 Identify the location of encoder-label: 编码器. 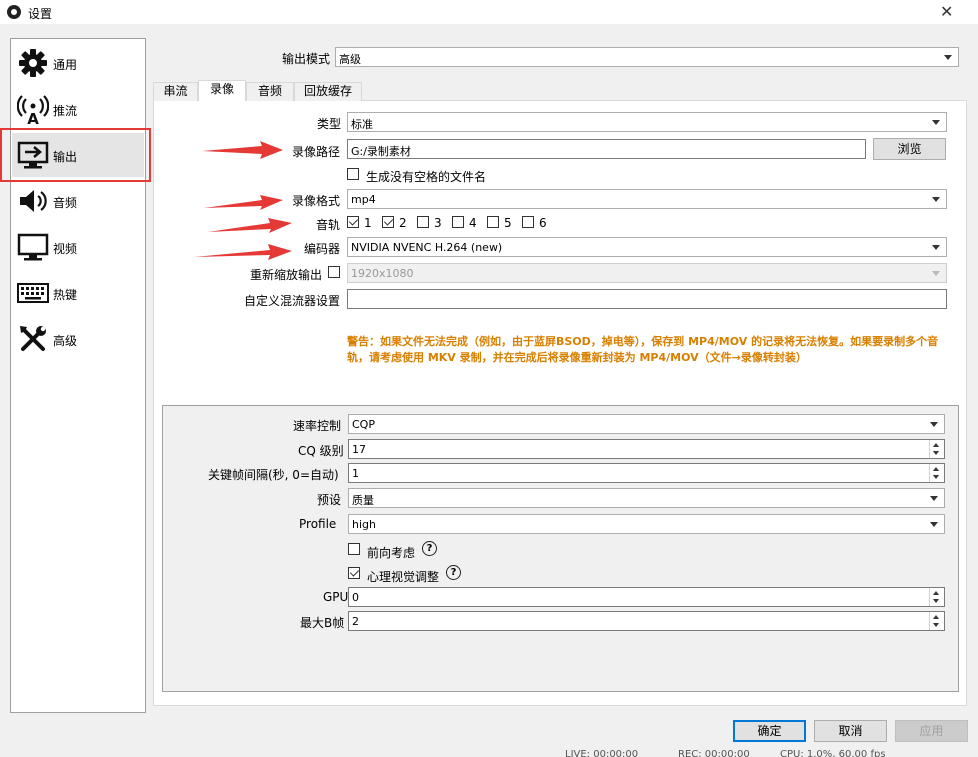
(322, 249).